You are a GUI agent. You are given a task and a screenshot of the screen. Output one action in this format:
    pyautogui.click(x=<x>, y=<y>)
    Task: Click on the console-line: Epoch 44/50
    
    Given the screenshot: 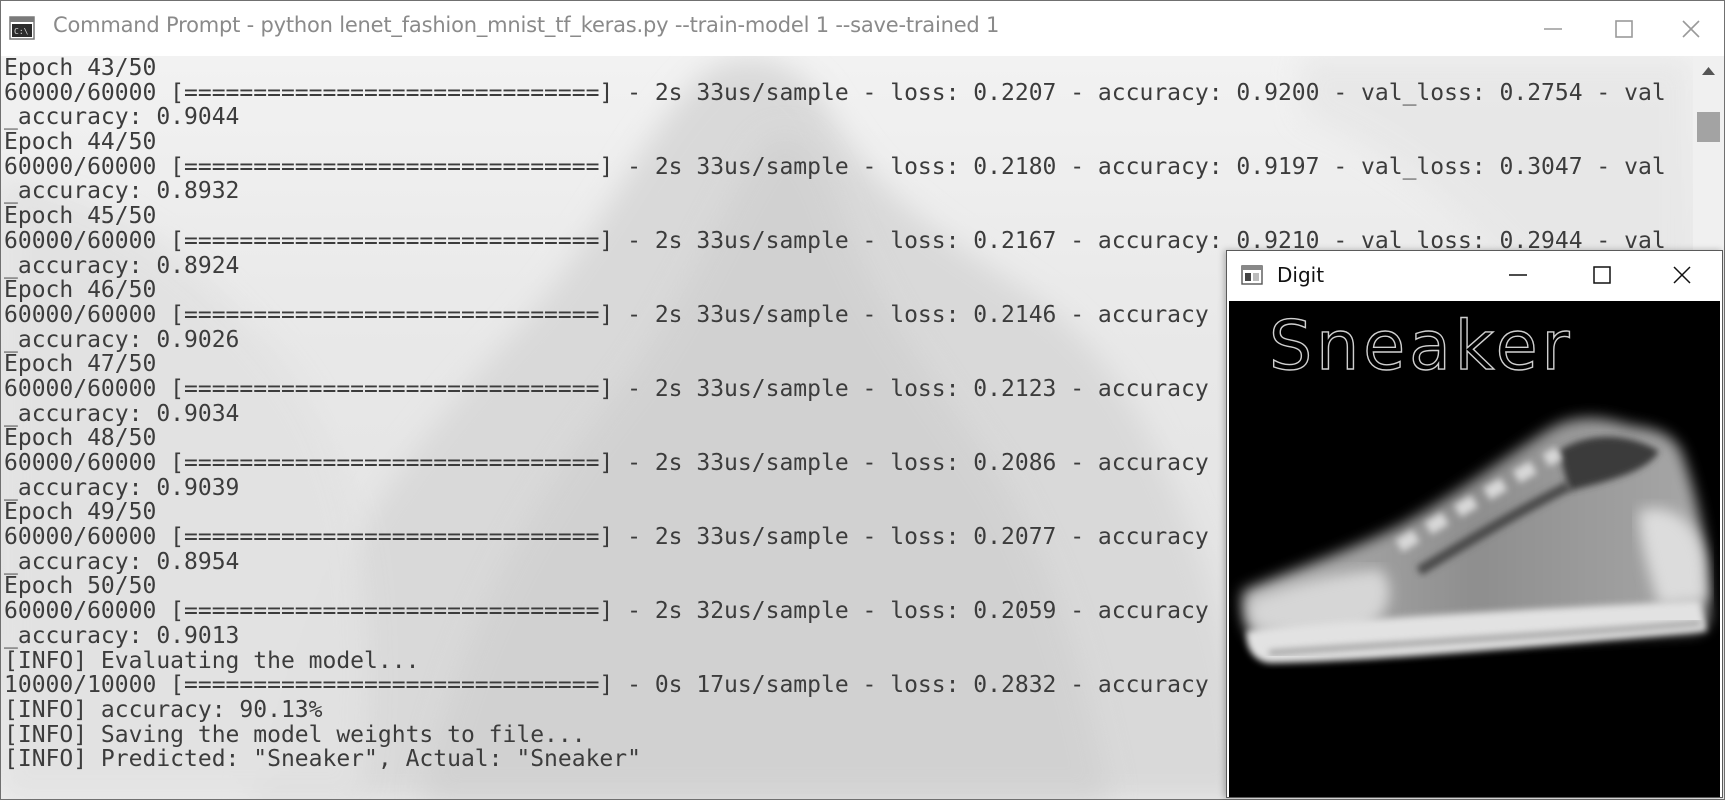 What is the action you would take?
    pyautogui.click(x=80, y=142)
    